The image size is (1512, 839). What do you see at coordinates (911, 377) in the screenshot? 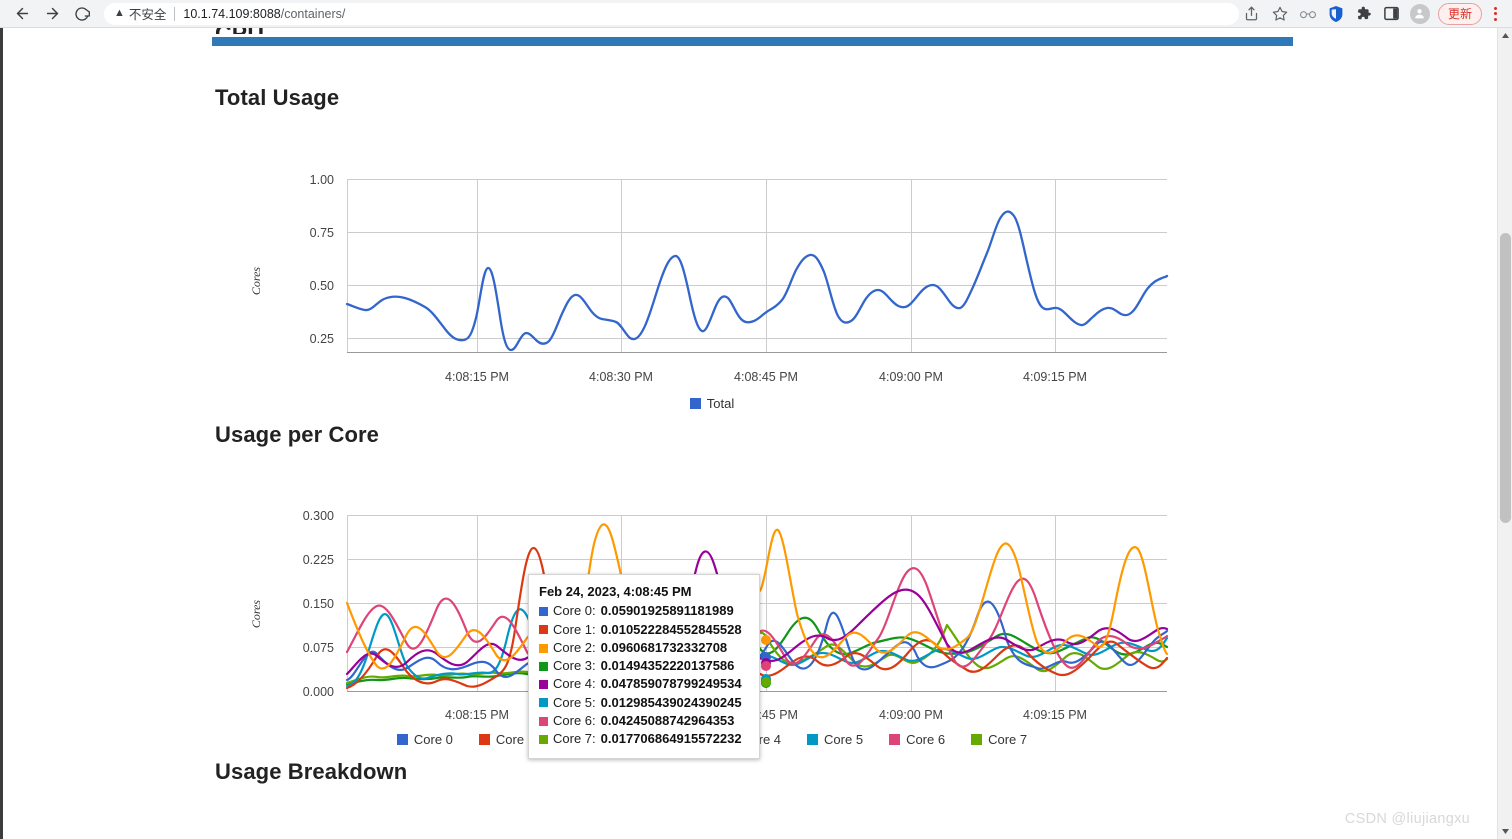
I see `x-tick: 4:09:00 PM` at bounding box center [911, 377].